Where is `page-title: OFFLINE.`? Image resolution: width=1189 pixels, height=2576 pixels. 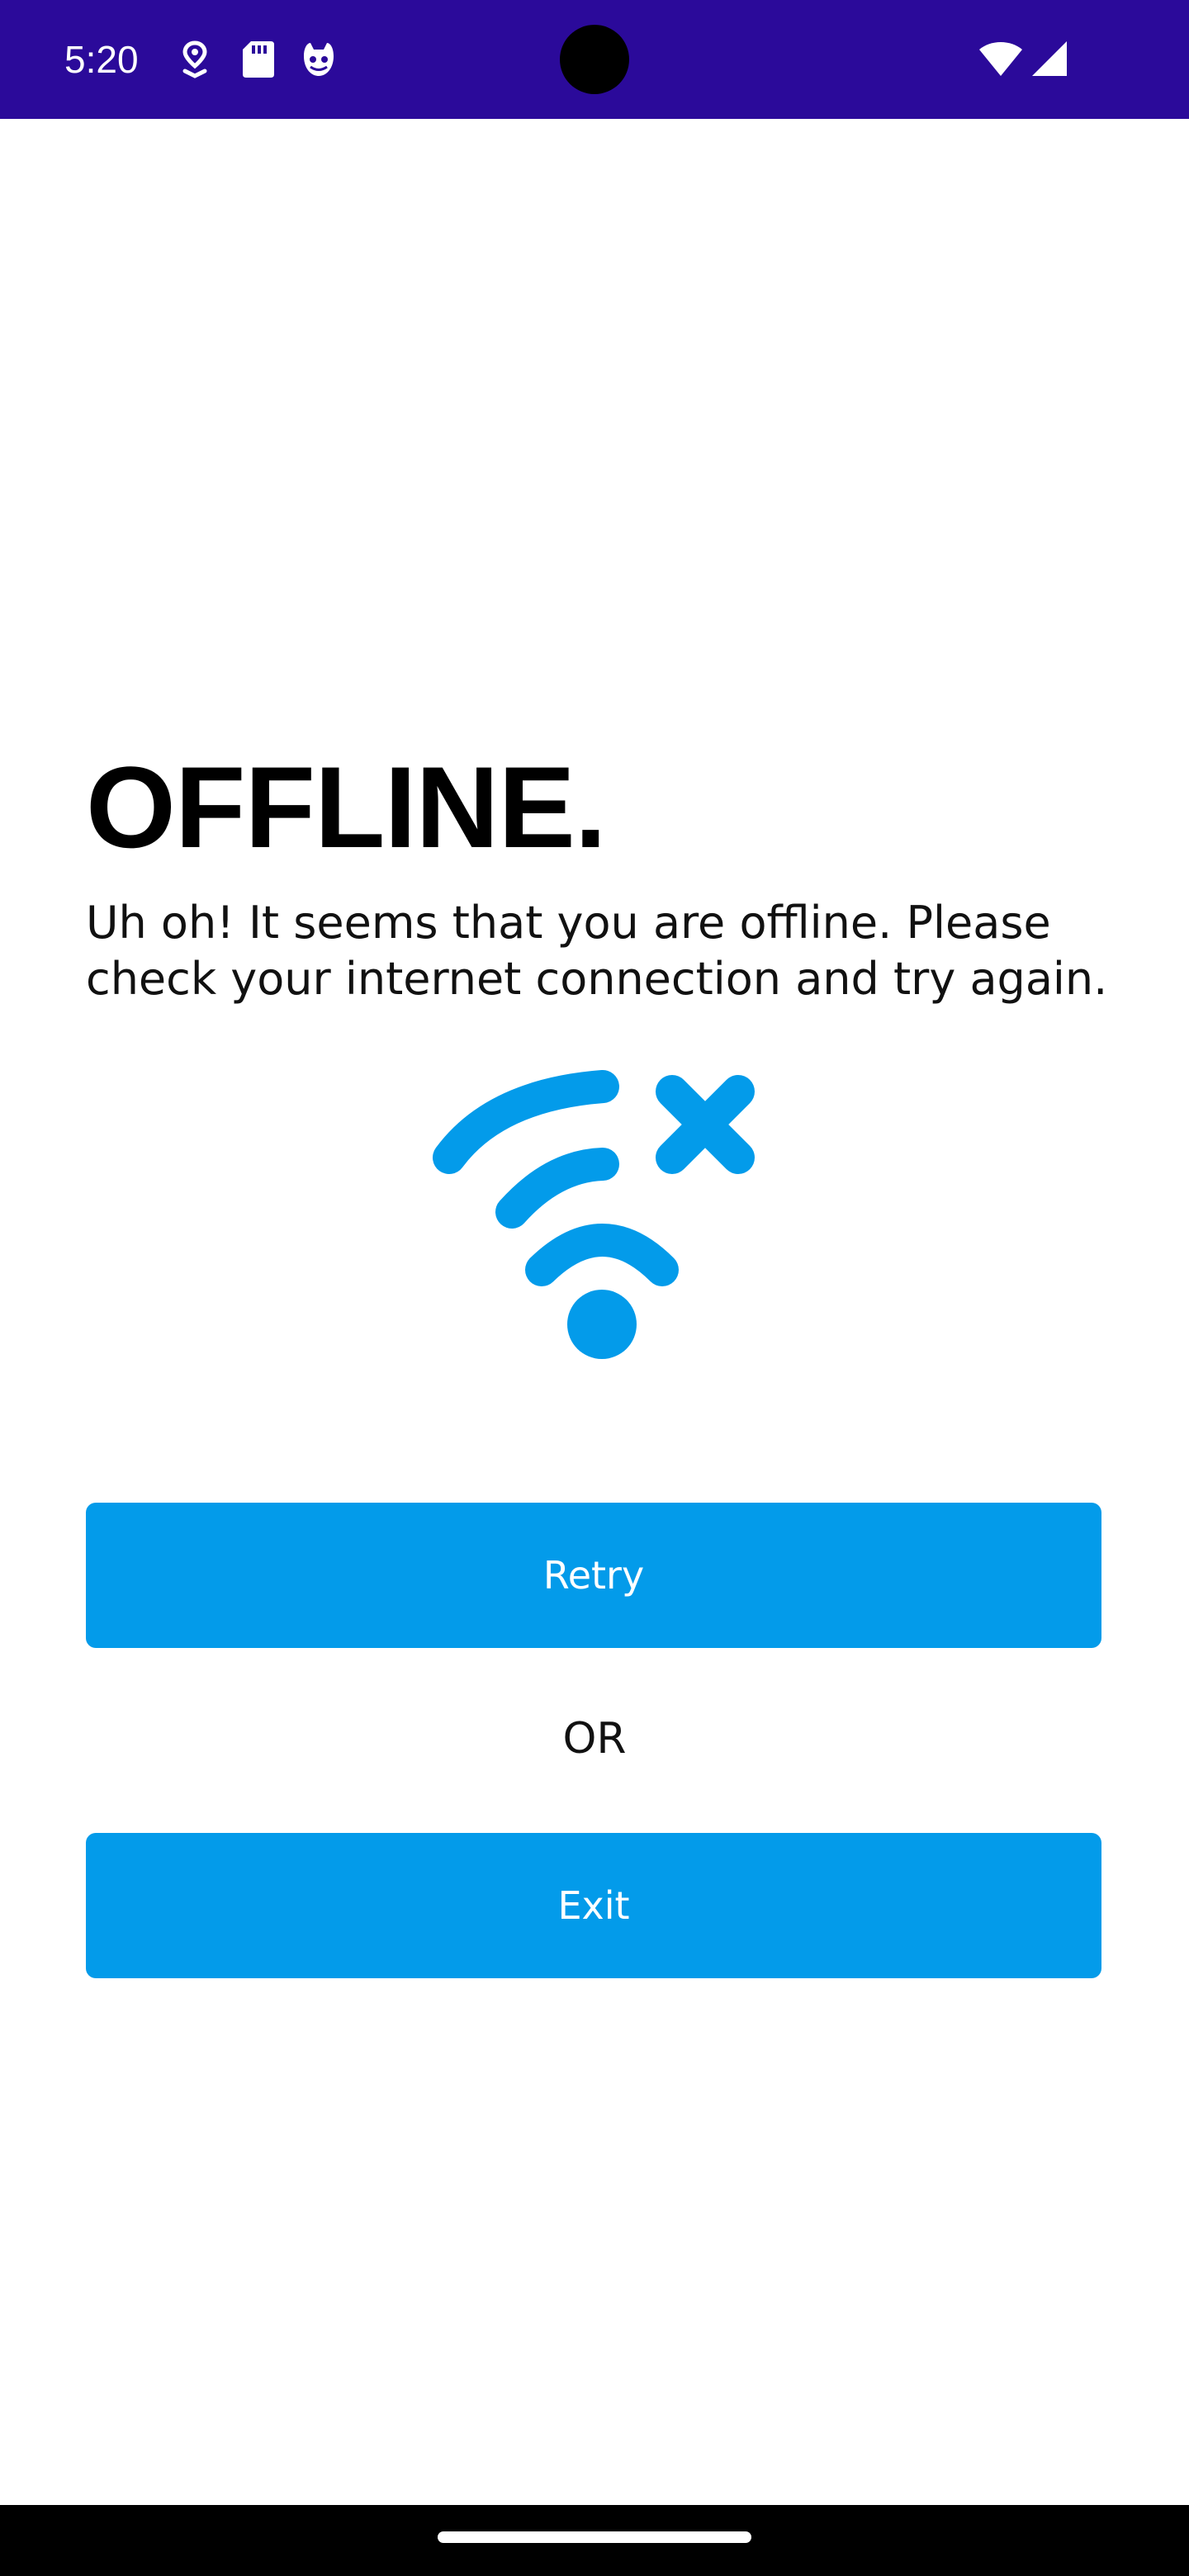
page-title: OFFLINE. is located at coordinates (346, 807).